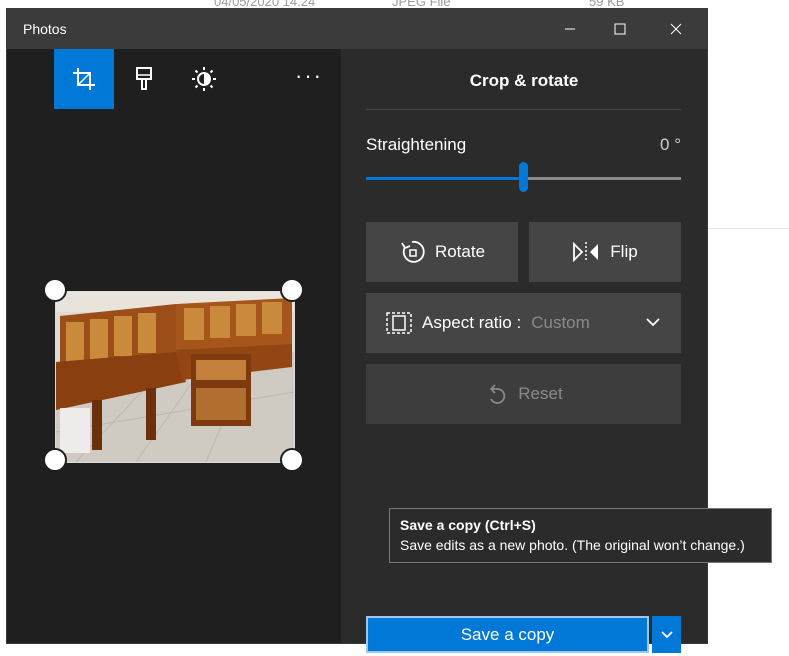 The image size is (789, 656). I want to click on crop-handle-bottom-left, so click(55, 460).